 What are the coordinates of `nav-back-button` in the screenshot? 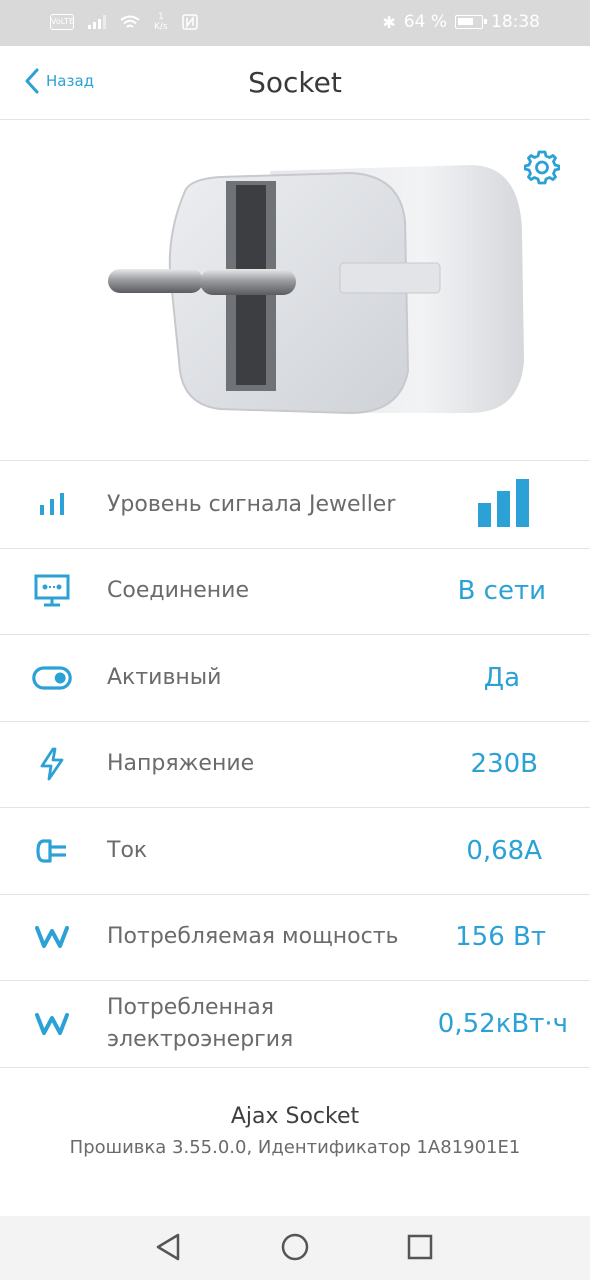 It's located at (168, 1249).